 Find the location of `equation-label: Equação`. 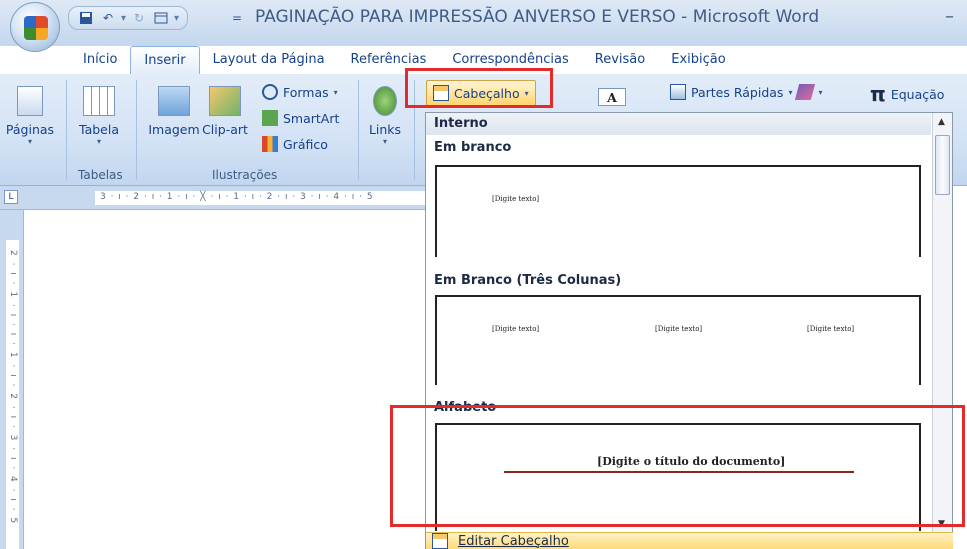

equation-label: Equação is located at coordinates (917, 94).